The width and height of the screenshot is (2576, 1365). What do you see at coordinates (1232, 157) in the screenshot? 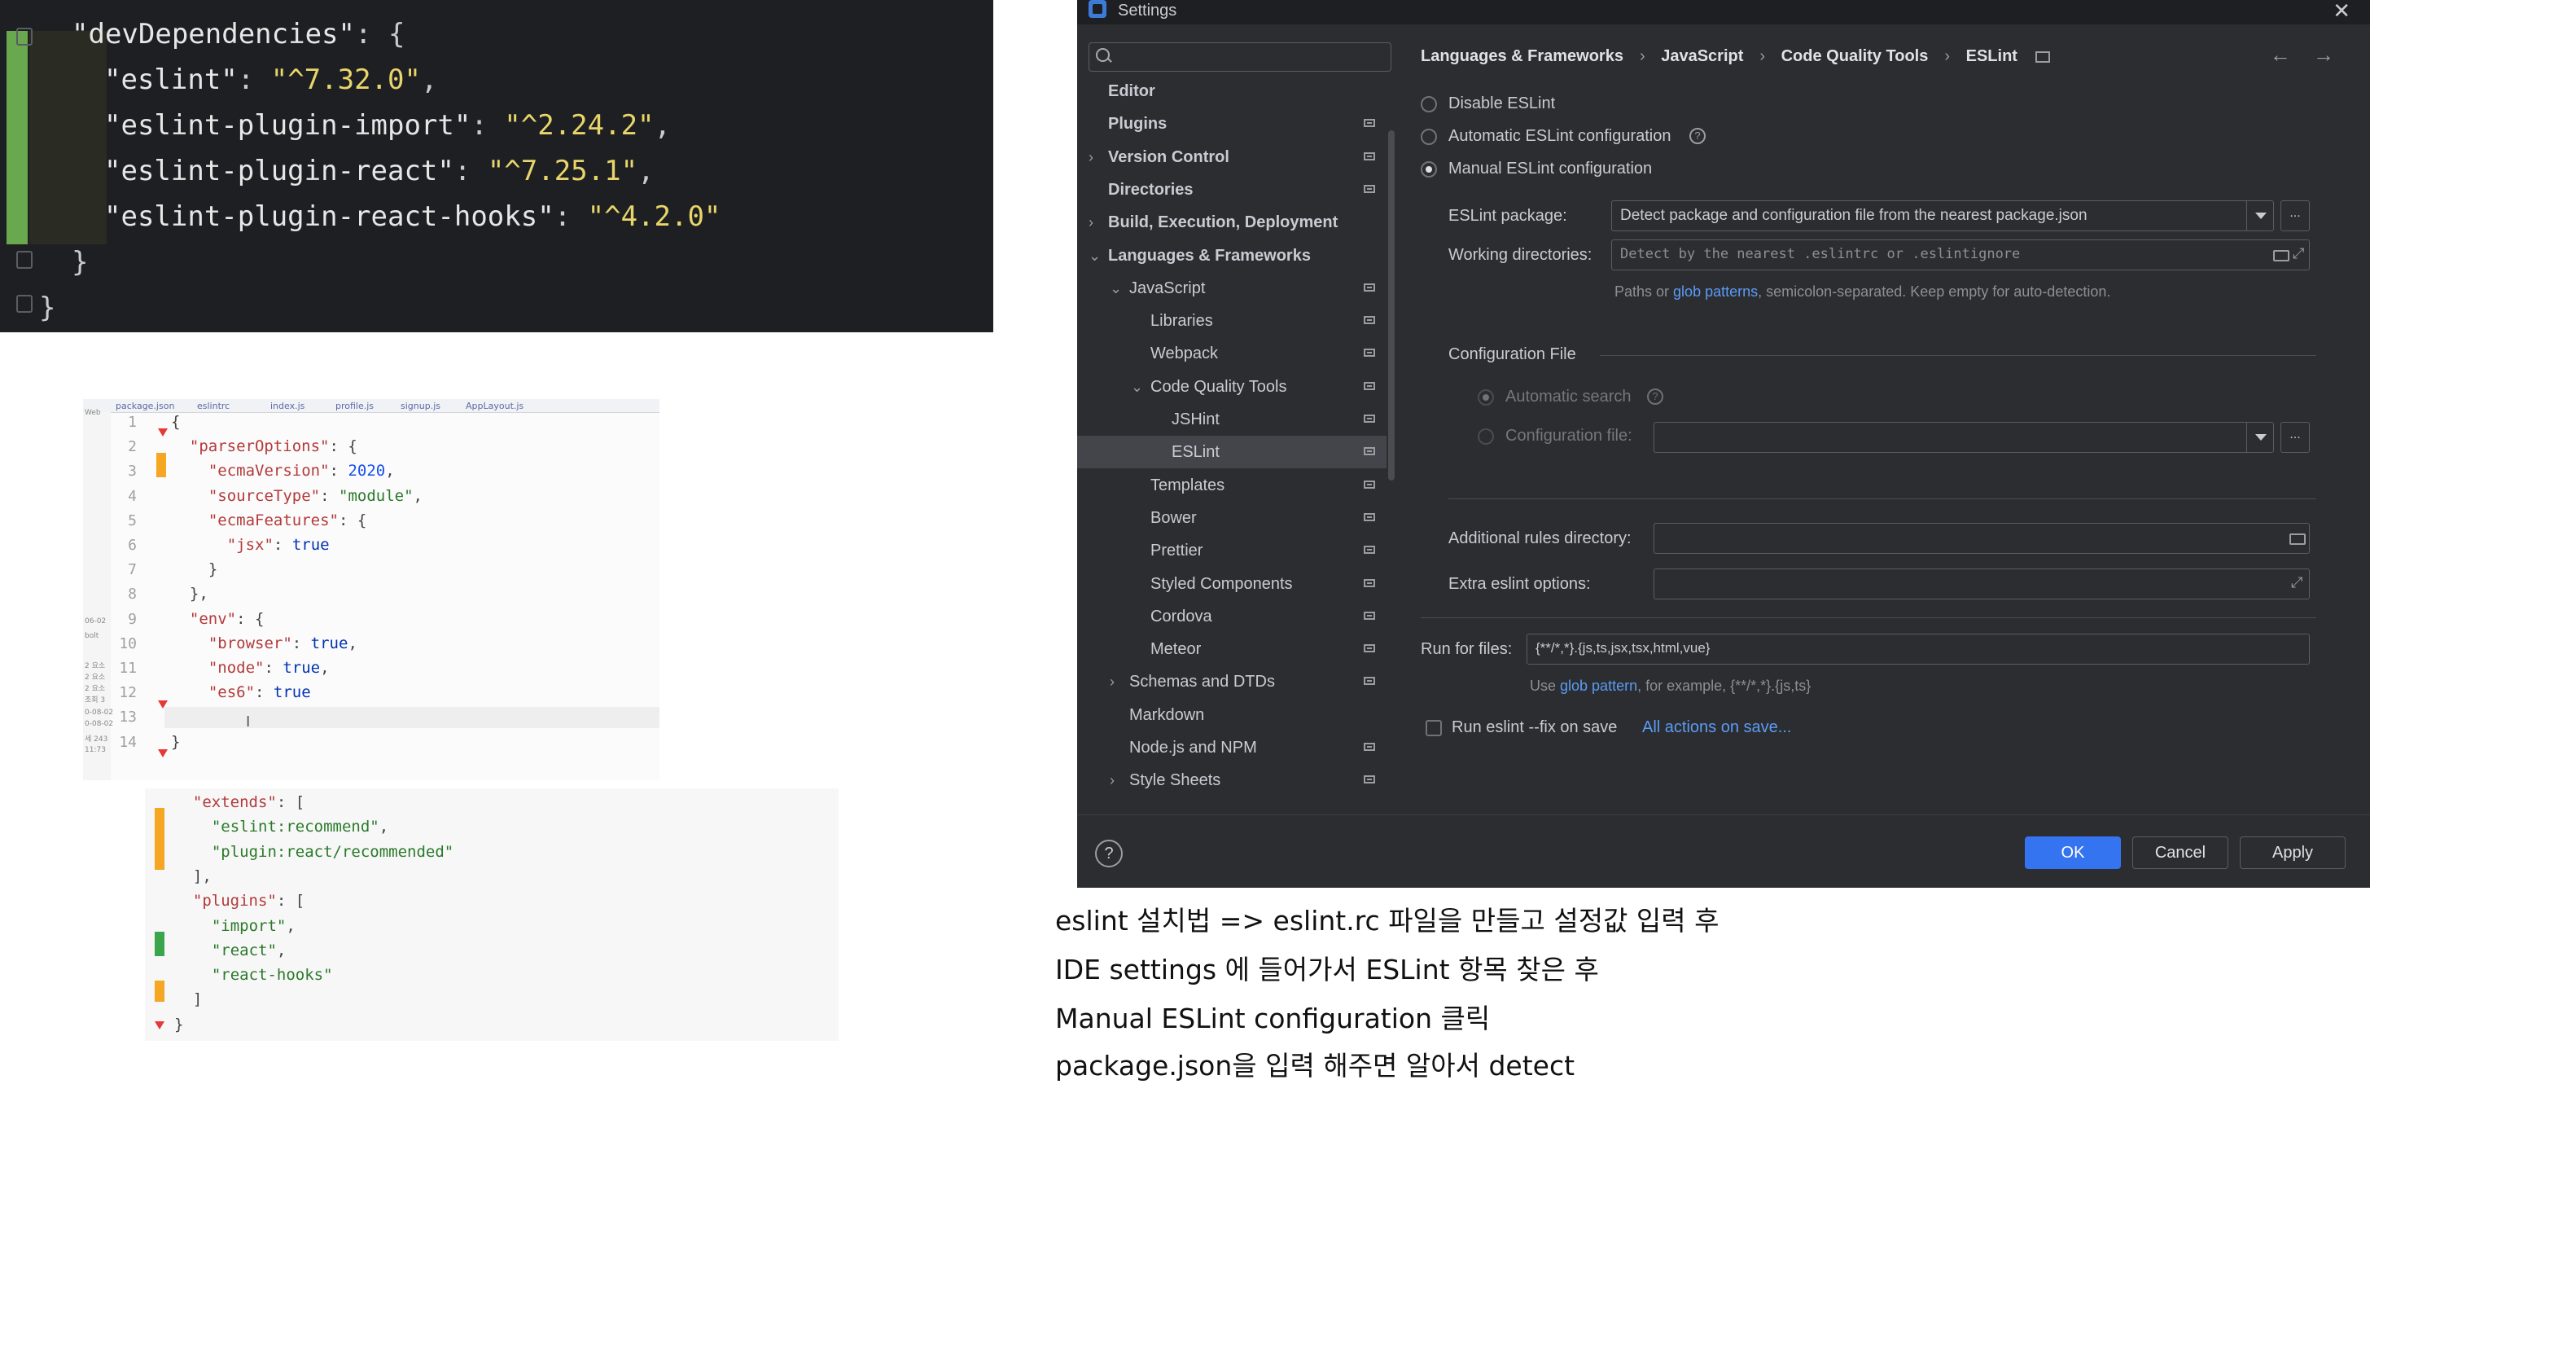
I see `tree-item-version-control: › Version Control` at bounding box center [1232, 157].